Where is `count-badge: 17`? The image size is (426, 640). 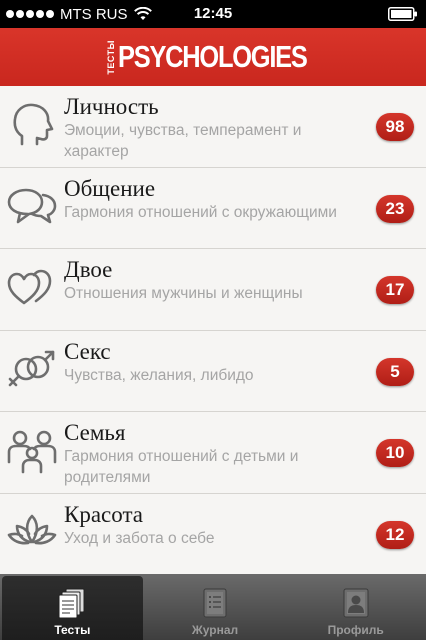
count-badge: 17 is located at coordinates (395, 290).